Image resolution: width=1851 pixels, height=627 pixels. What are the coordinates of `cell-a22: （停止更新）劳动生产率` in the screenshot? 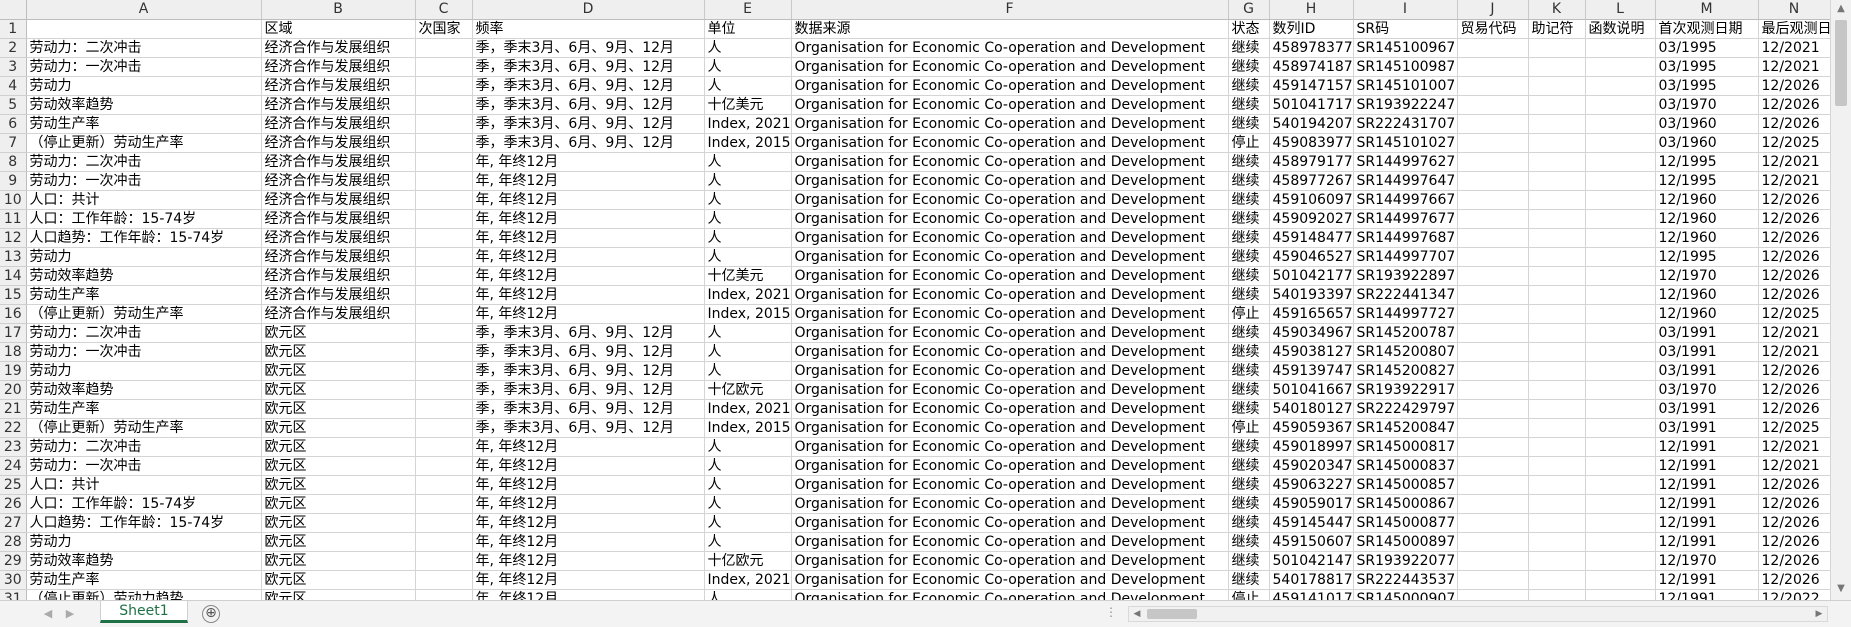 It's located at (144, 428).